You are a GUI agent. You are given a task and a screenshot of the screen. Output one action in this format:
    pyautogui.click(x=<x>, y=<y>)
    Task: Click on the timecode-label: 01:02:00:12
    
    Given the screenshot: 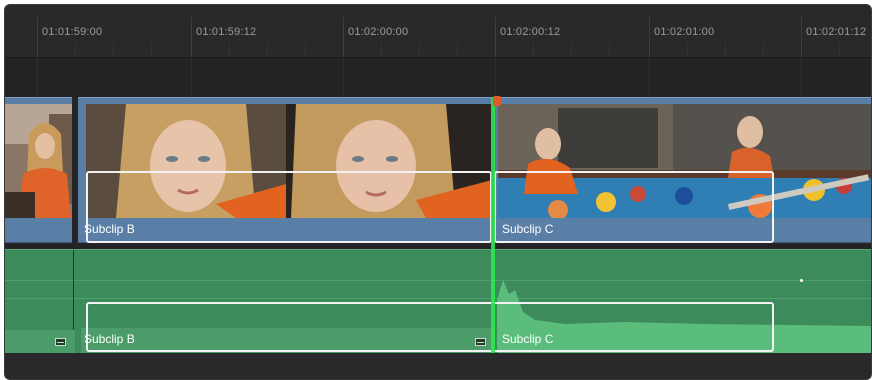 What is the action you would take?
    pyautogui.click(x=530, y=32)
    